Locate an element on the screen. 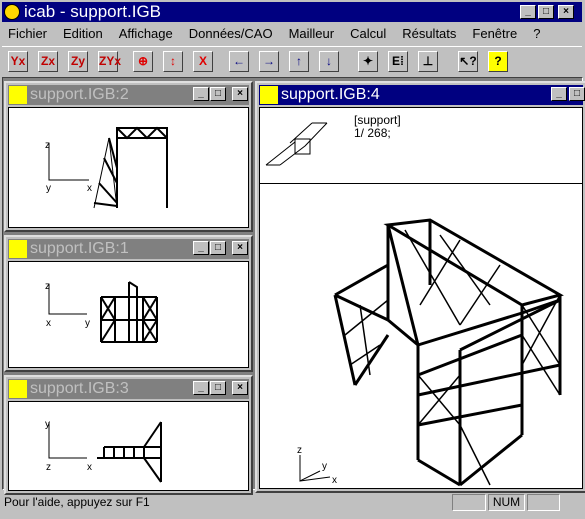 This screenshot has height=519, width=585. child-window-igb2: support.IGB:2 _ □ × z y x is located at coordinates (128, 156).